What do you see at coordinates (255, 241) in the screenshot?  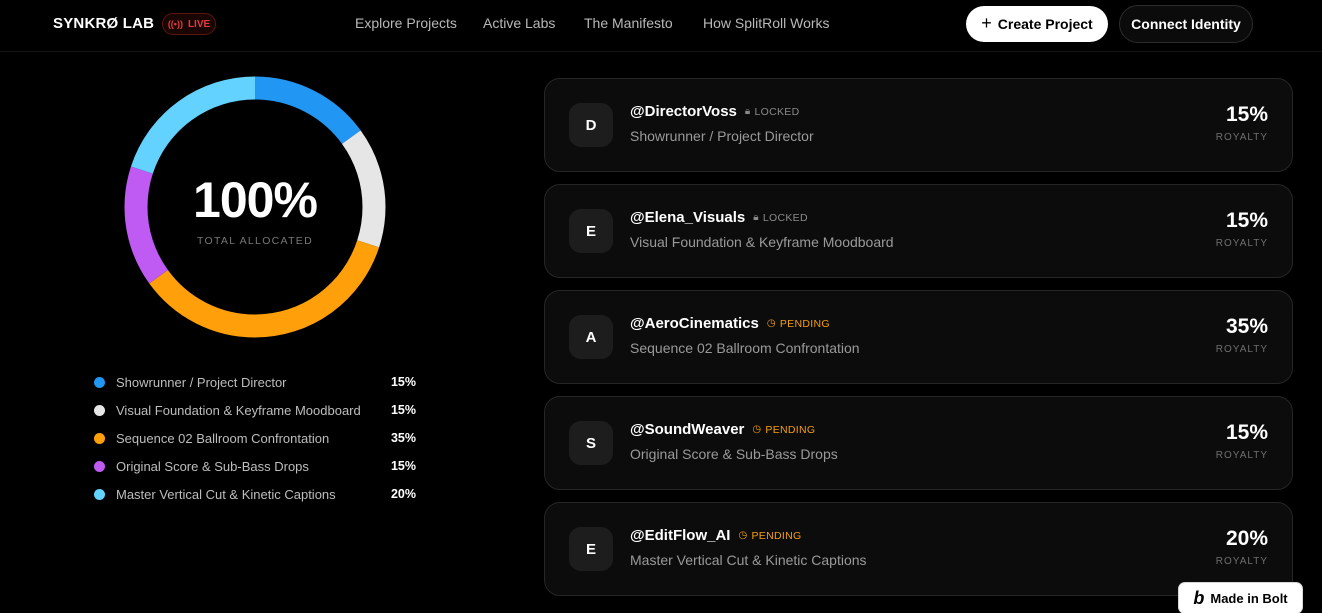 I see `total-allocated-label: TOTAL ALLOCATED` at bounding box center [255, 241].